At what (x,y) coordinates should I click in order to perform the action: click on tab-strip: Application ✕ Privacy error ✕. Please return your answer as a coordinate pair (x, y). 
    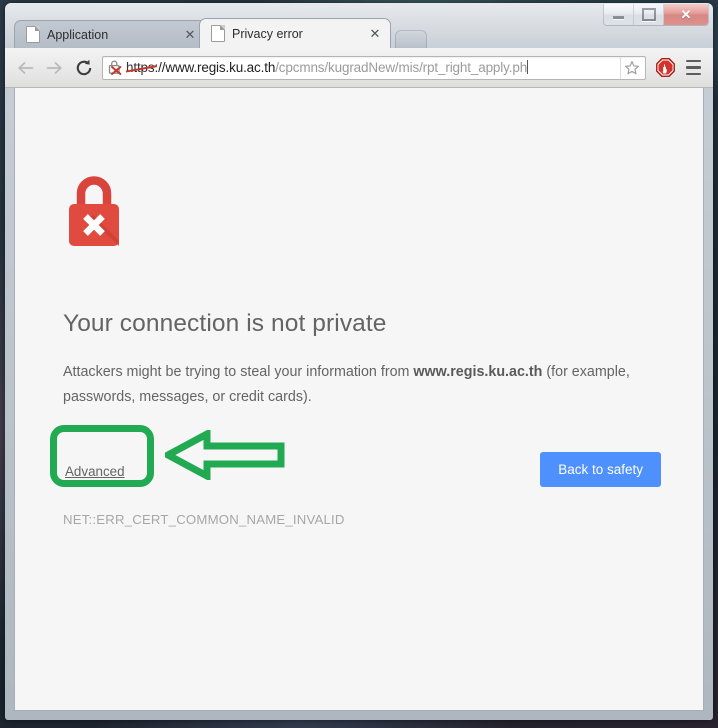
    Looking at the image, I should click on (220, 33).